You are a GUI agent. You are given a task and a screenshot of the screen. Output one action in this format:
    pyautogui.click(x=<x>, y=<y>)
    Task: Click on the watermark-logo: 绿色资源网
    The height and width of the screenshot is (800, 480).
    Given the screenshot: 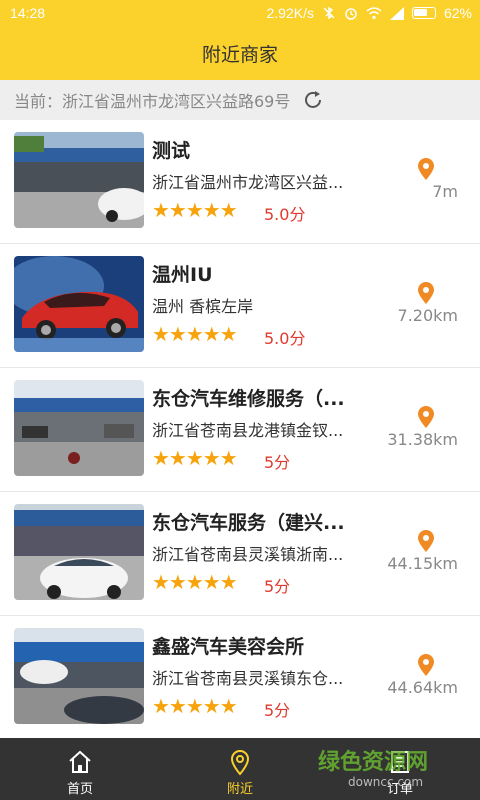 What is the action you would take?
    pyautogui.click(x=373, y=762)
    